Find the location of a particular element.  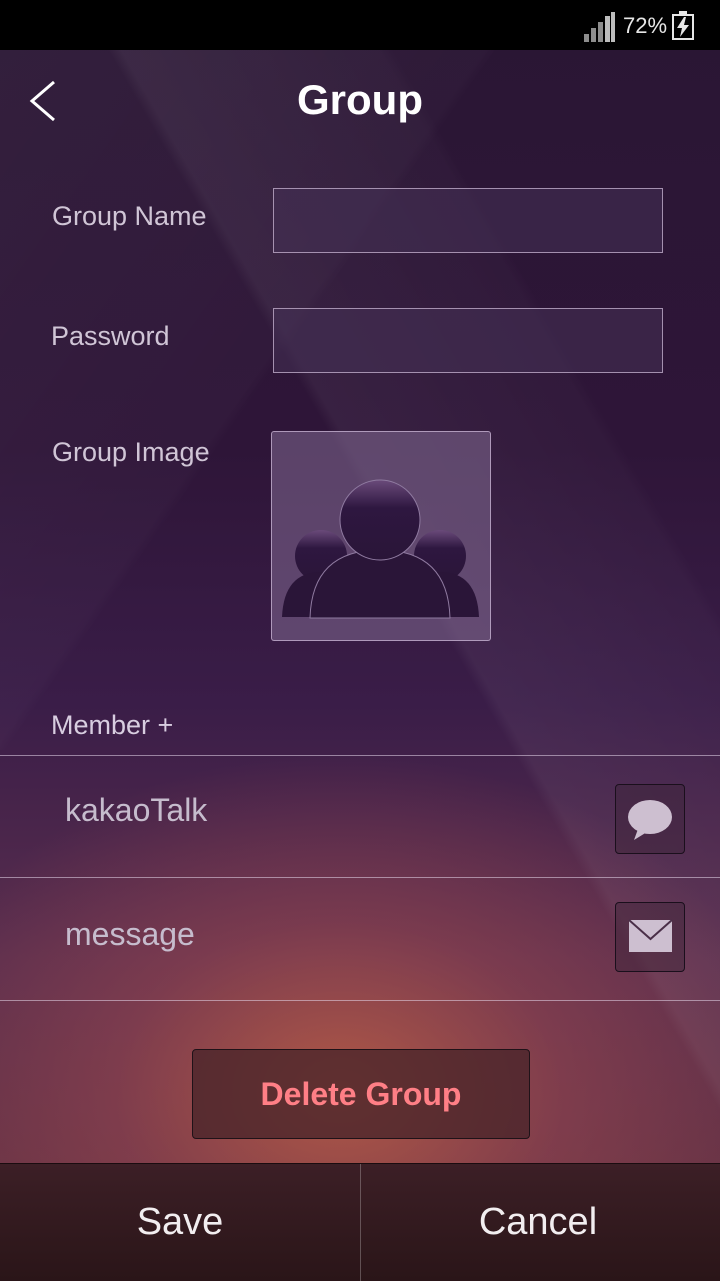

page-title: Group is located at coordinates (360, 99).